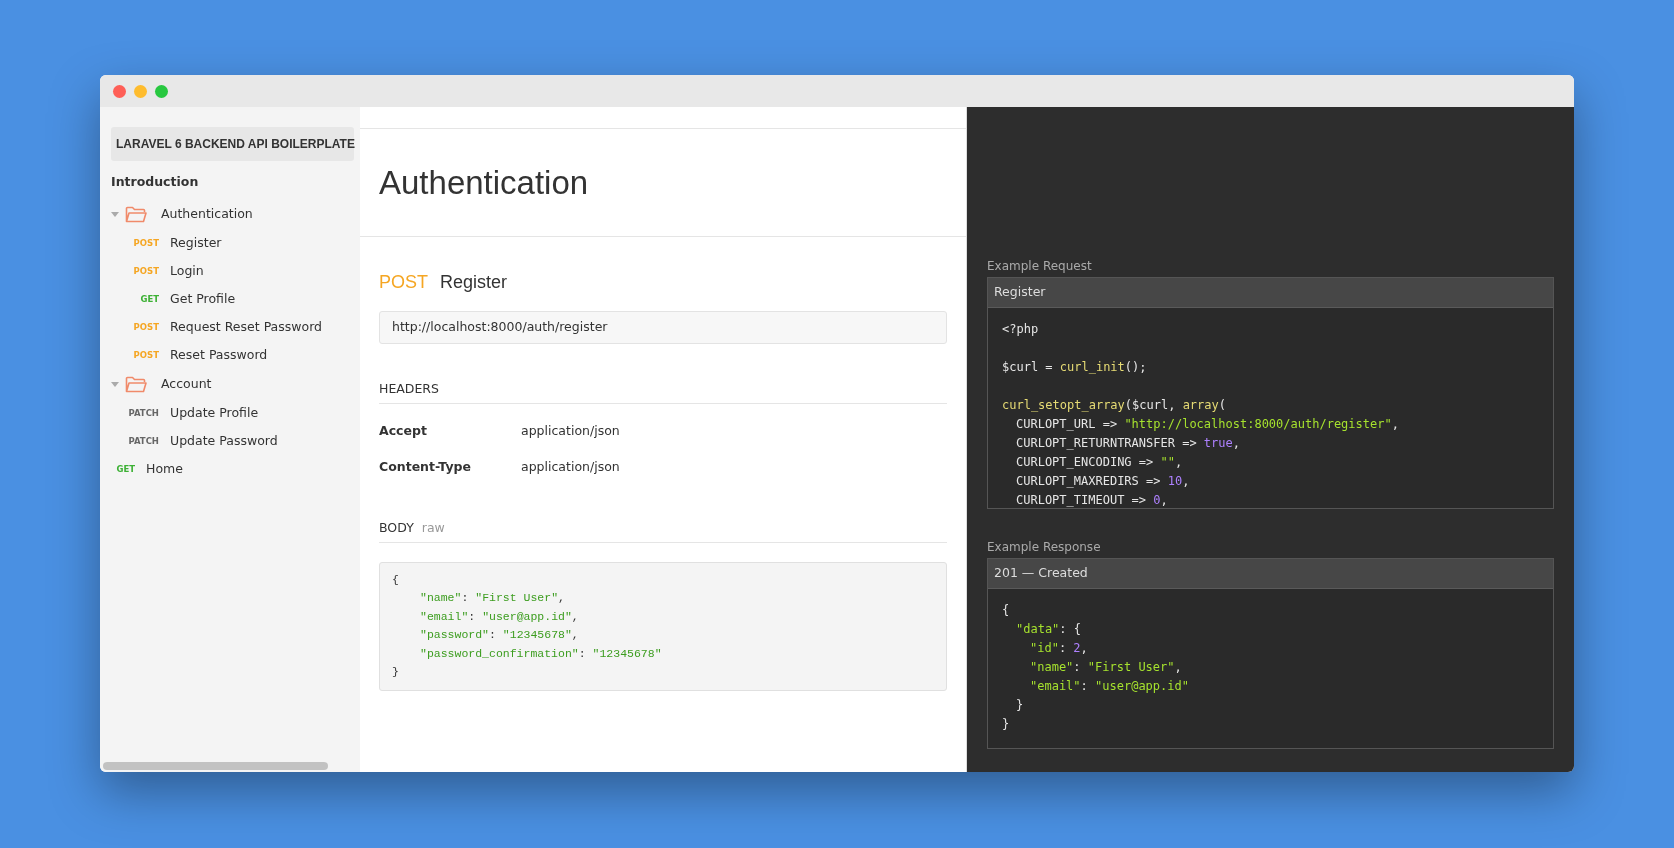 This screenshot has height=848, width=1674. What do you see at coordinates (1040, 266) in the screenshot?
I see `section-label: Example Request` at bounding box center [1040, 266].